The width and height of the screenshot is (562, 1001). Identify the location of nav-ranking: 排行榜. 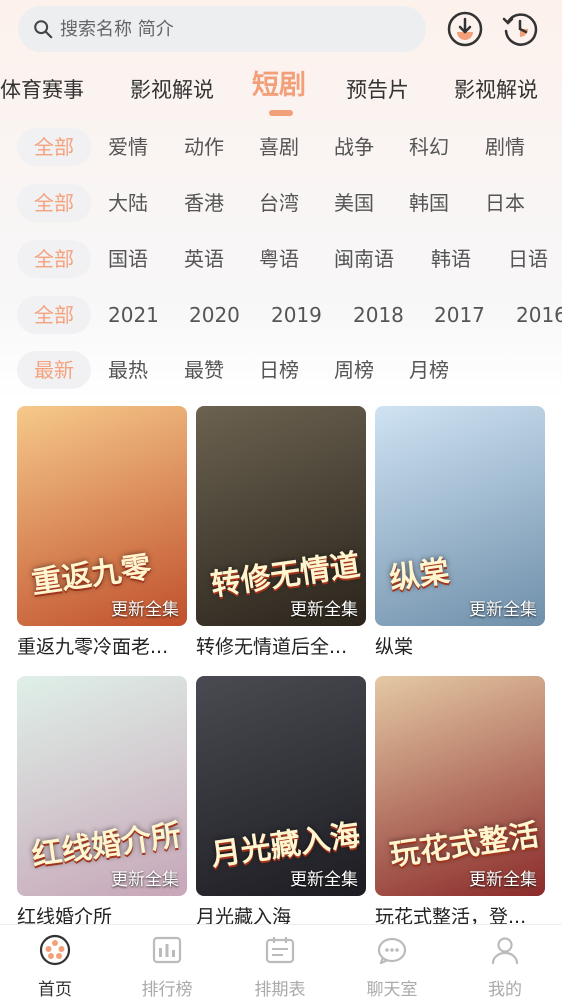
(167, 966).